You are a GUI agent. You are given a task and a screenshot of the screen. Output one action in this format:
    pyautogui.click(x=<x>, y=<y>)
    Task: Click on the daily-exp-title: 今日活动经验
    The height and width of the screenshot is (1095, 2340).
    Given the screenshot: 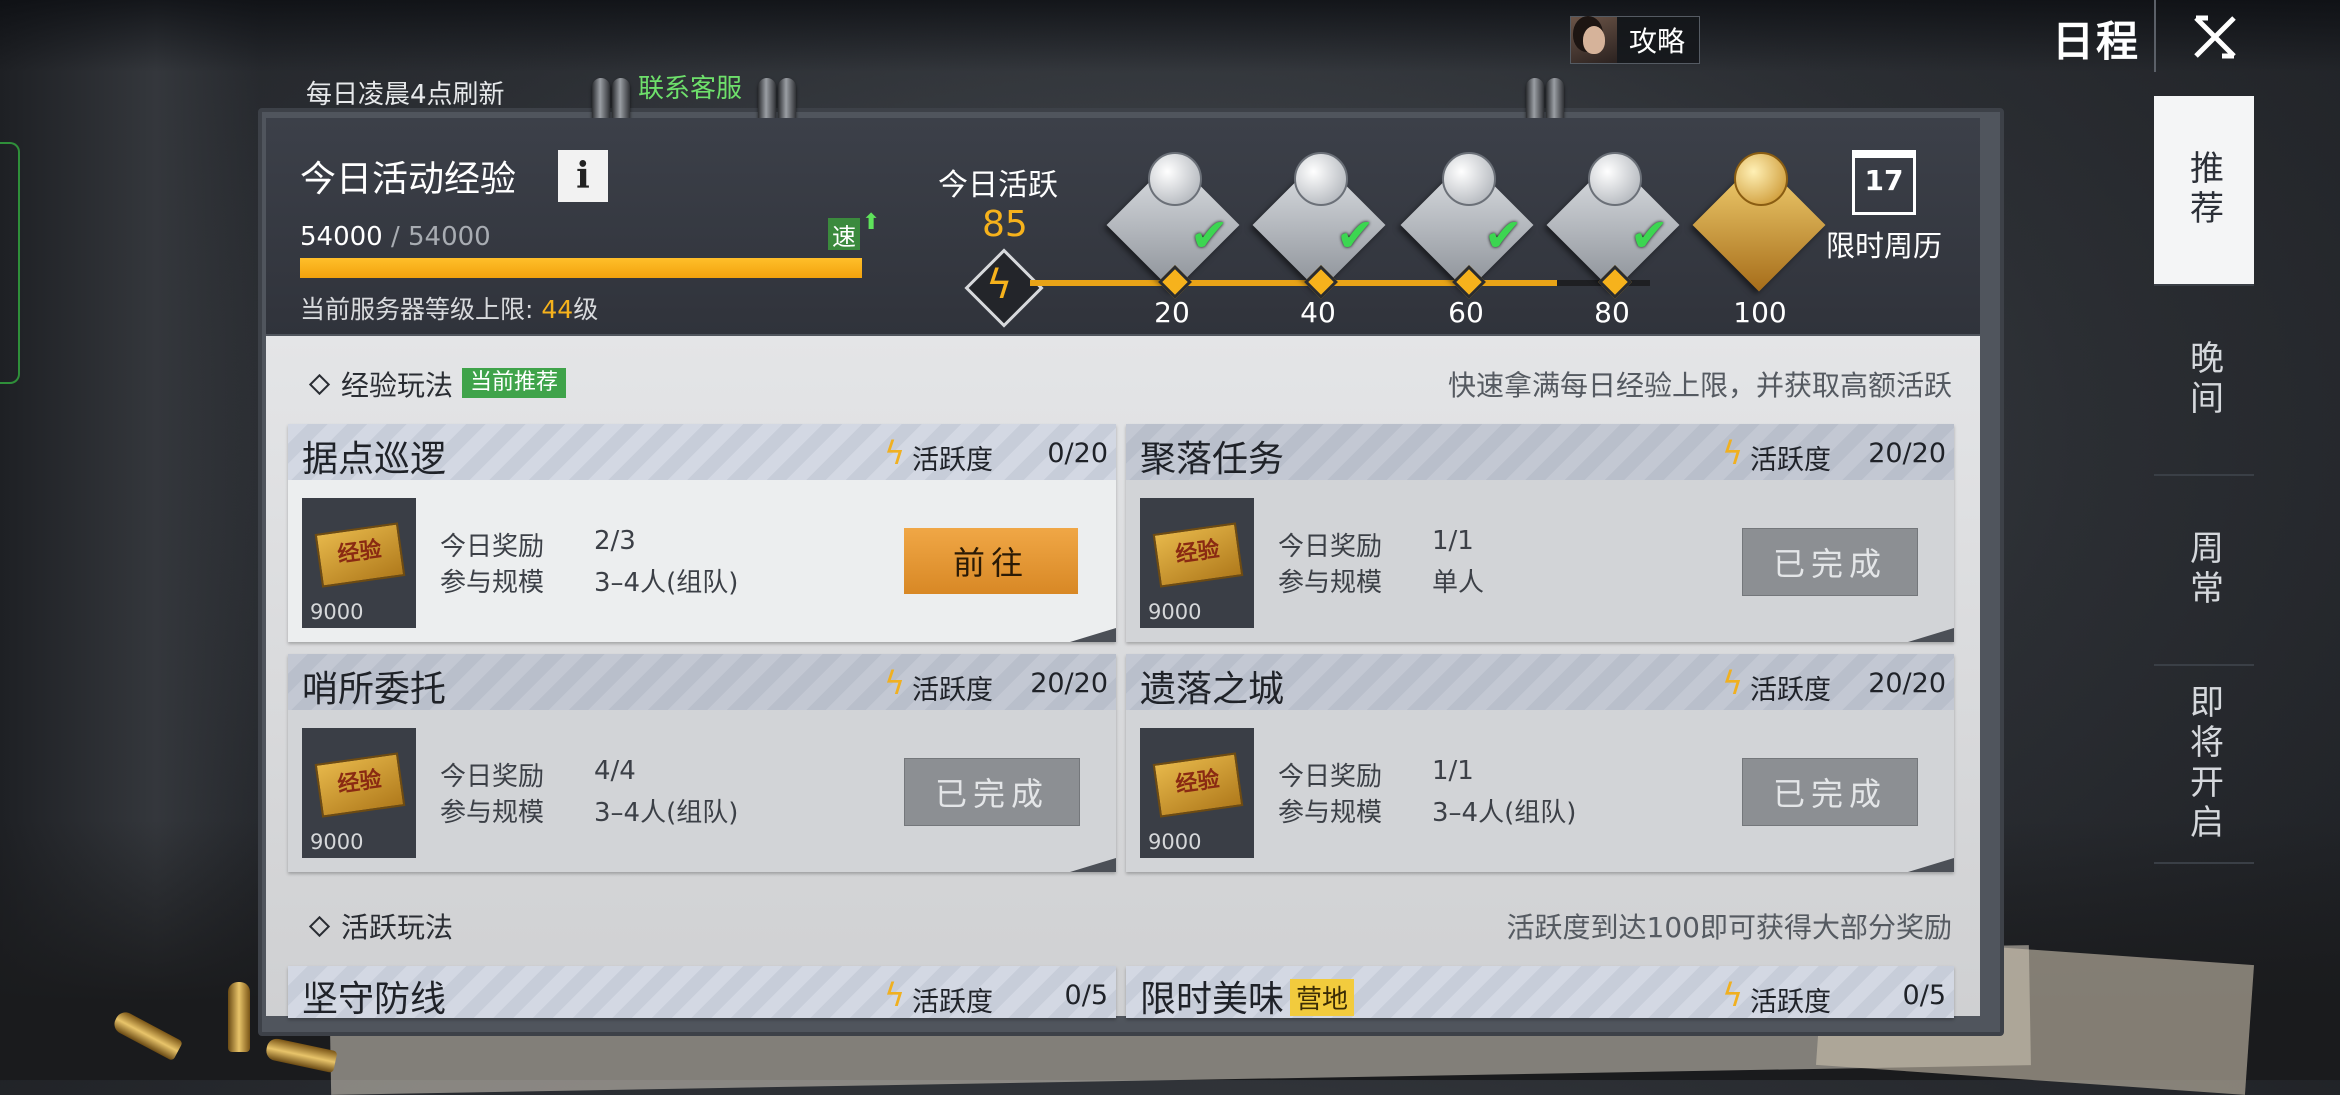 What is the action you would take?
    pyautogui.click(x=408, y=179)
    